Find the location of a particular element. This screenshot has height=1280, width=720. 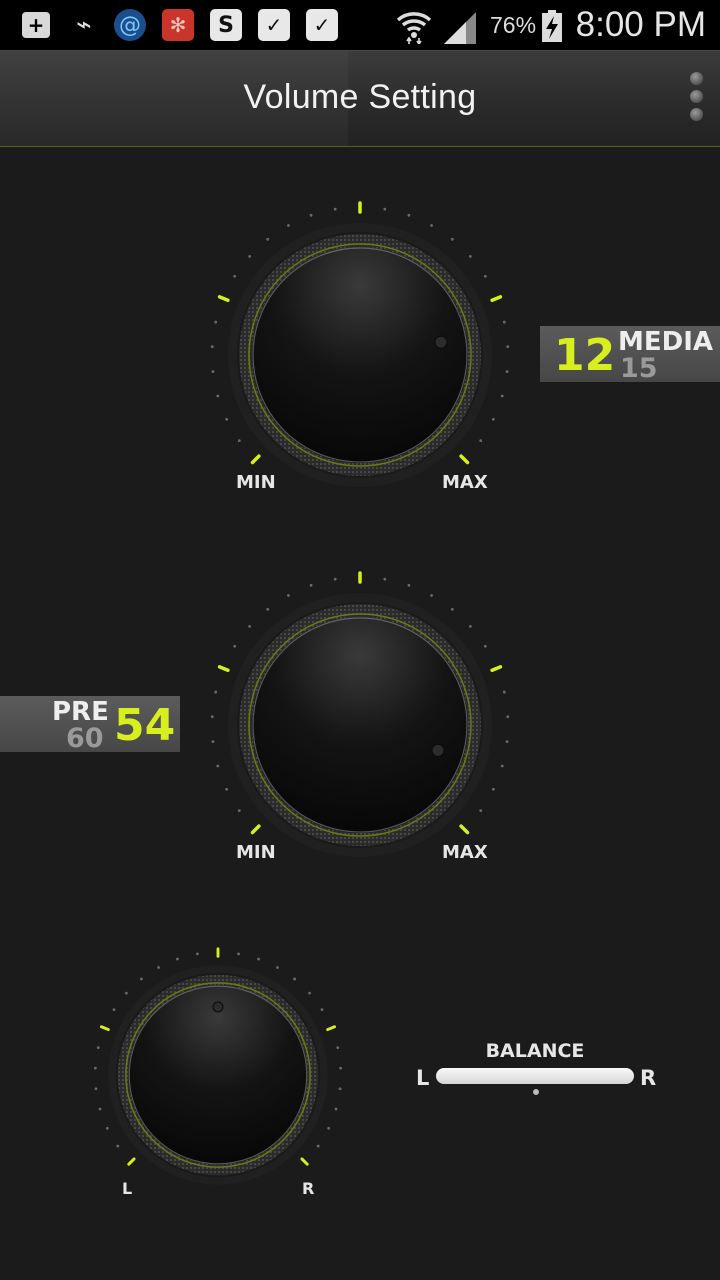

balance-slider-indicator is located at coordinates (536, 1092).